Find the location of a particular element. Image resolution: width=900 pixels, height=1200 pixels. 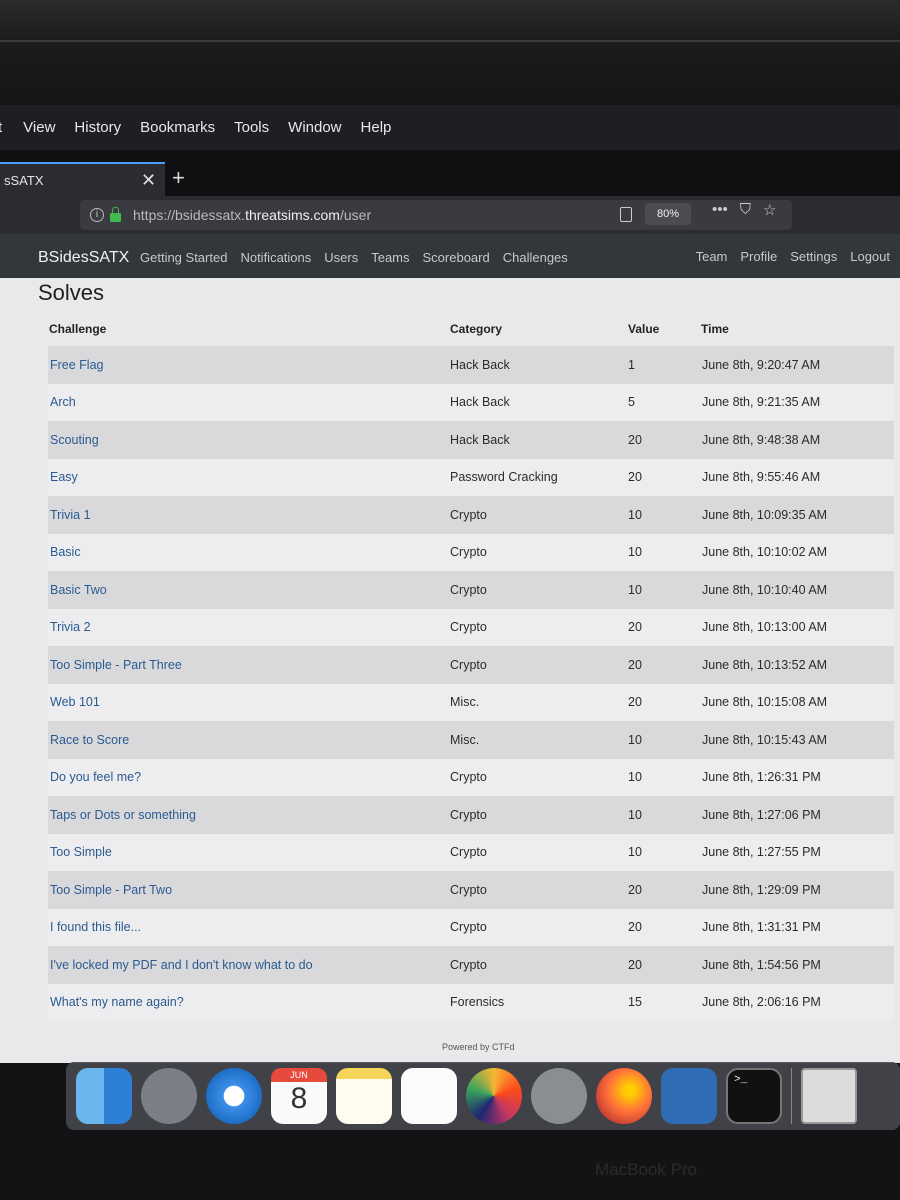

table-row: Basic Two Crypto 10 June 8th, 10:10:40 AM is located at coordinates (471, 590).